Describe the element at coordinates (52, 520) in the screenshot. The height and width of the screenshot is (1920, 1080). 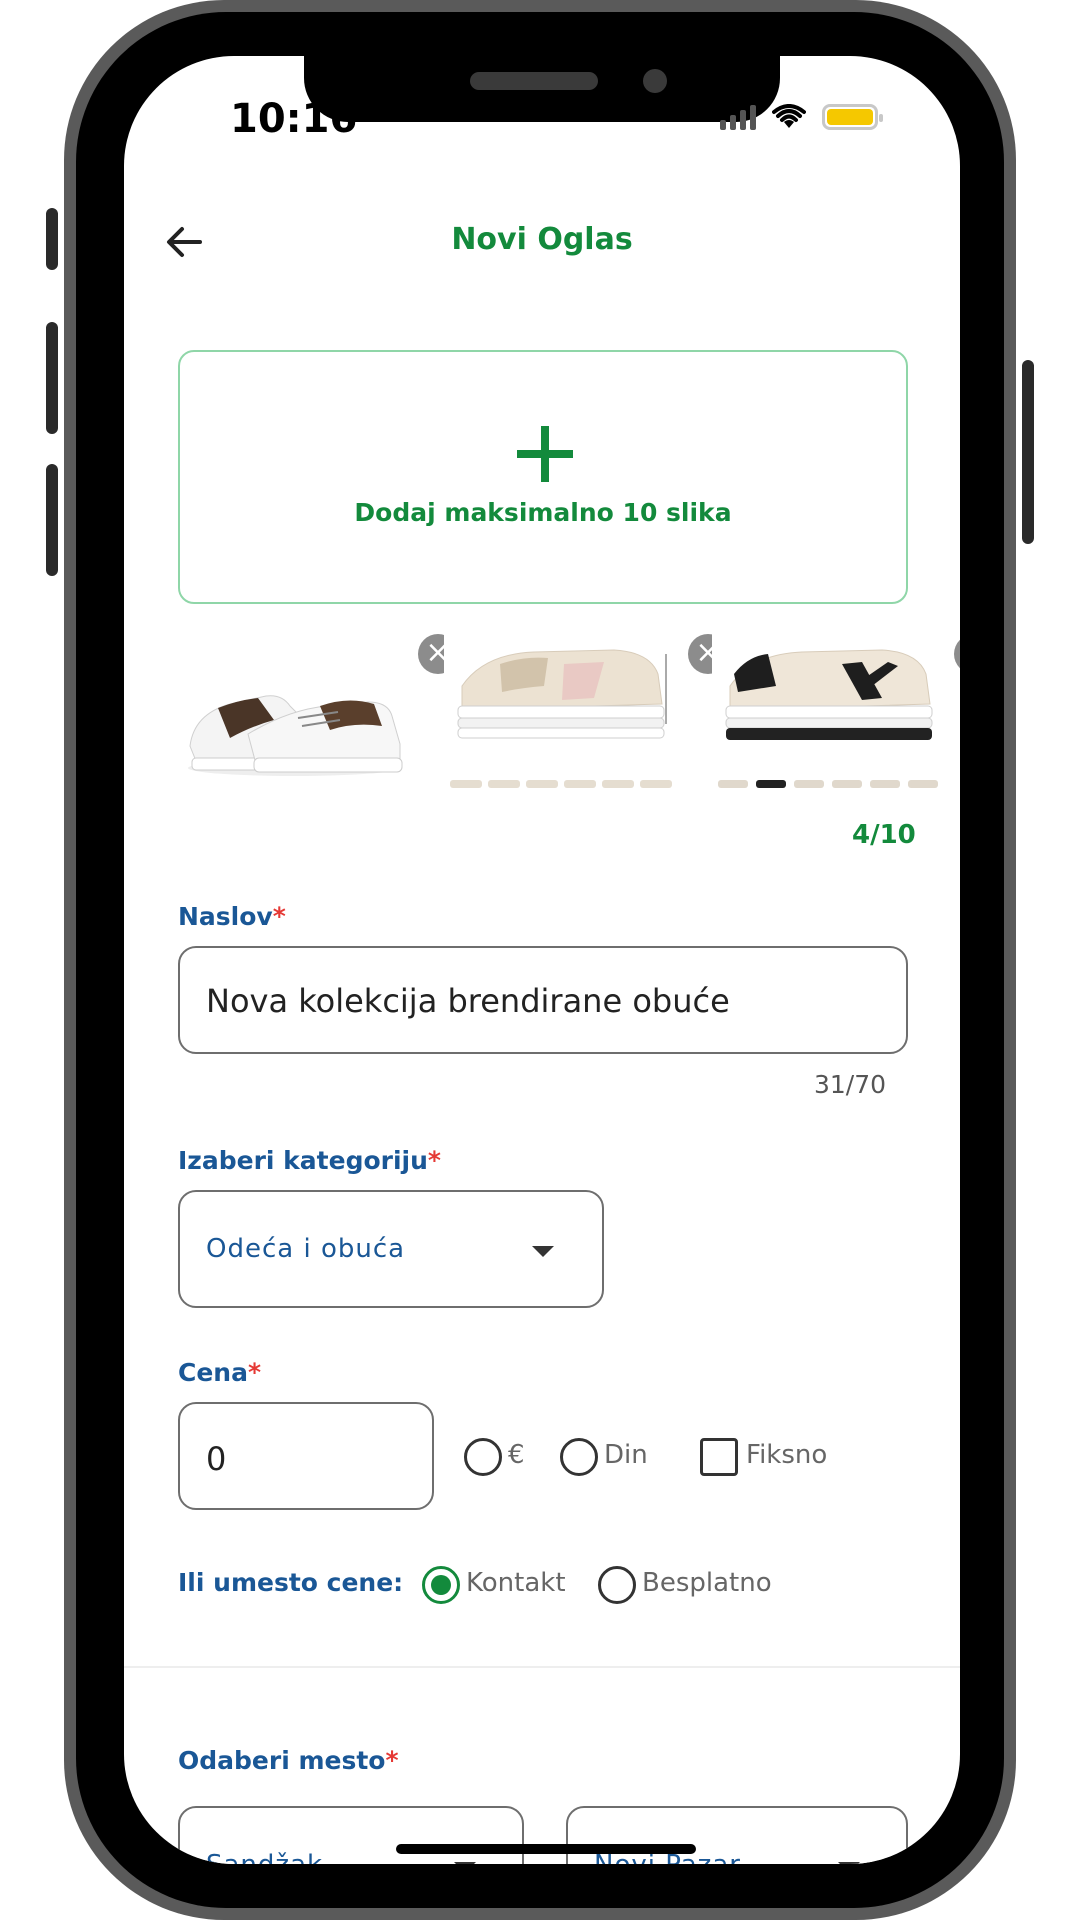
I see `volume-down-button` at that location.